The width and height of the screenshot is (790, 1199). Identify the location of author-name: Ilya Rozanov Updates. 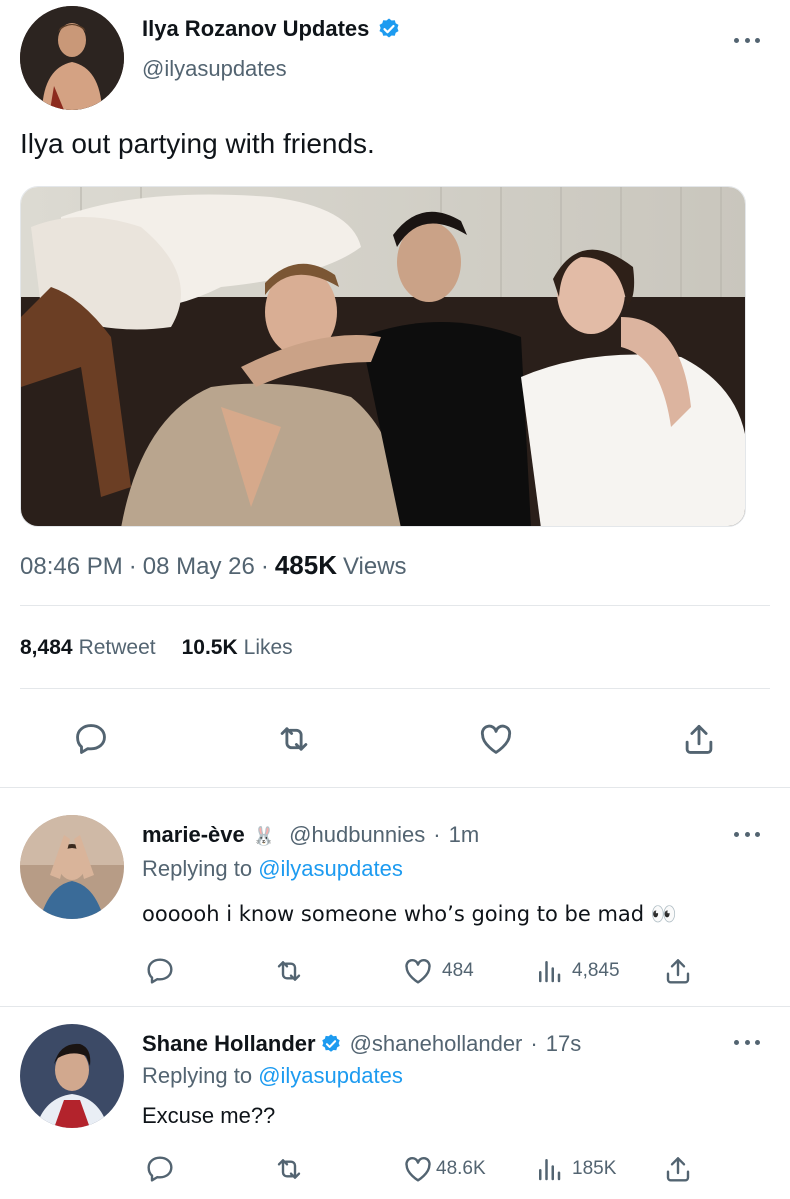
(255, 29).